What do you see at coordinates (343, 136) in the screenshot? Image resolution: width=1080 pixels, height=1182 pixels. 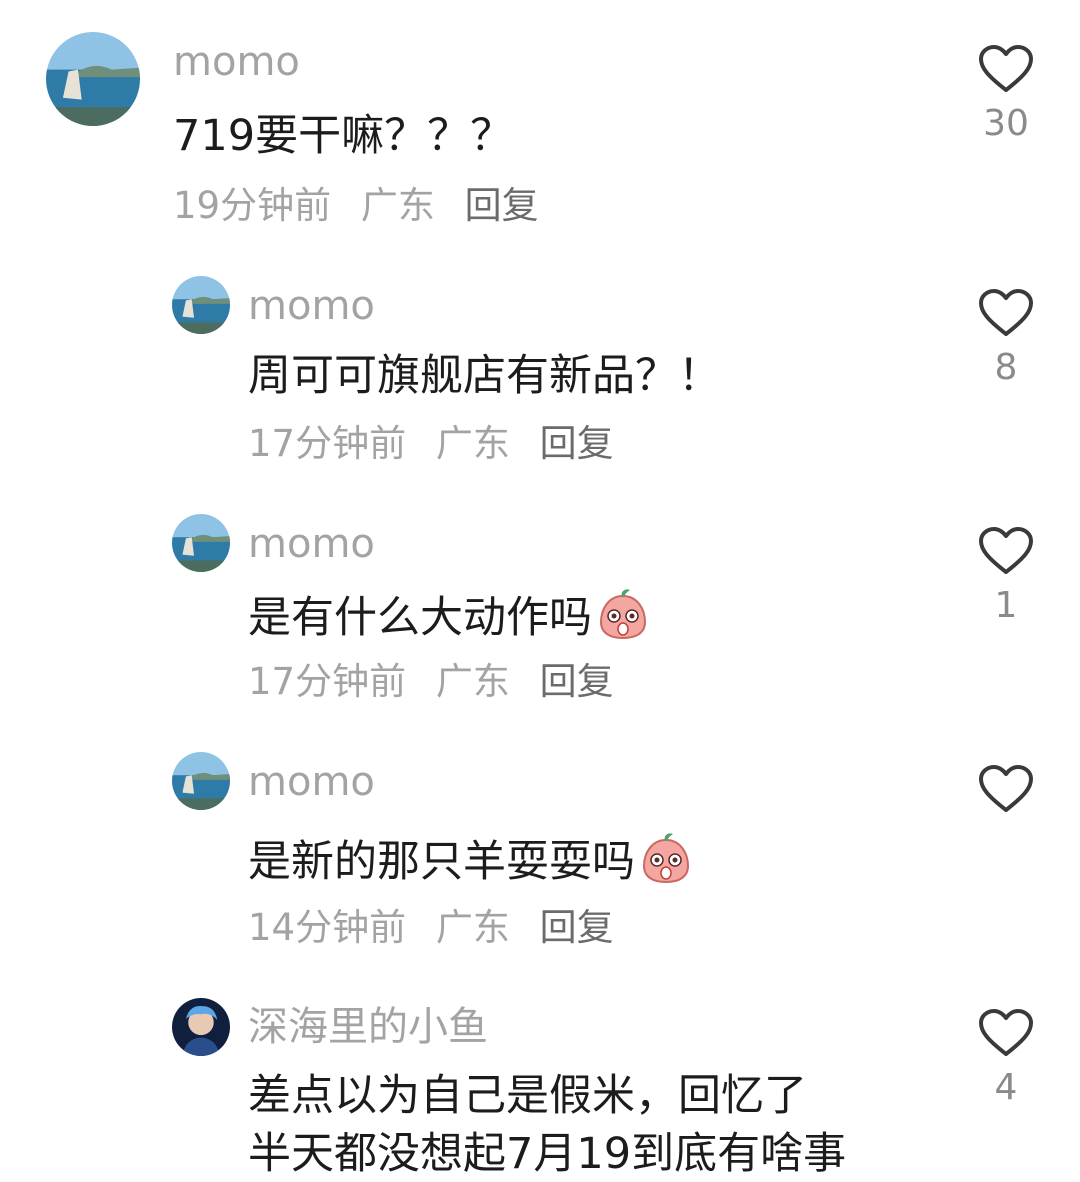 I see `comment-text: 719要干嘛？？？` at bounding box center [343, 136].